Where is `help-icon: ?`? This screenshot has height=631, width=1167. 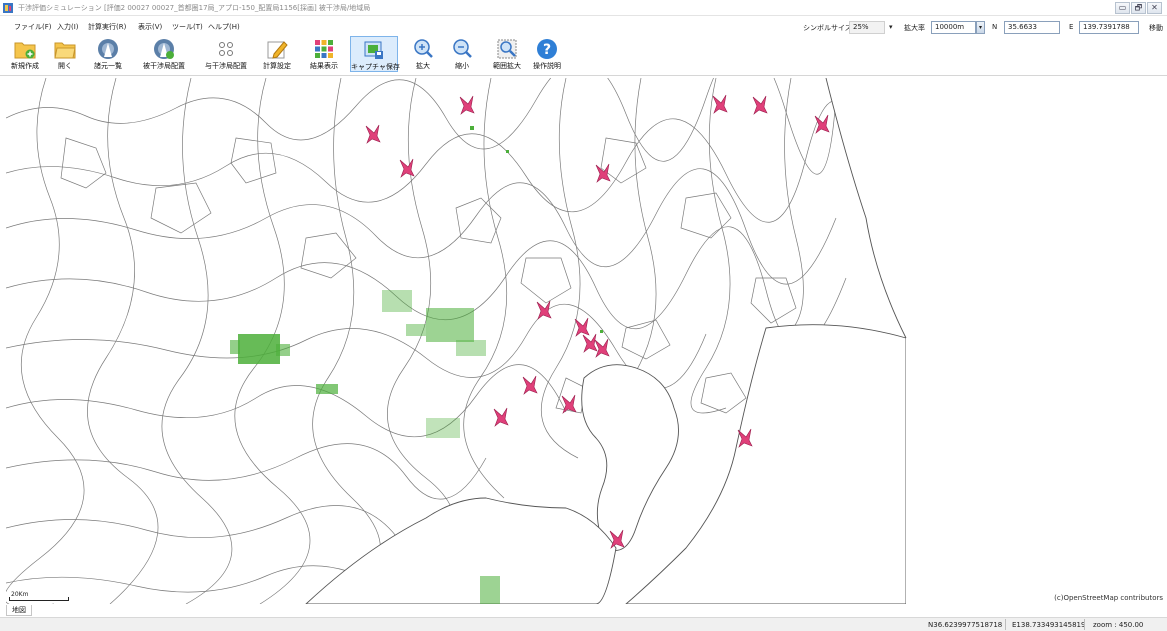 help-icon: ? is located at coordinates (547, 49).